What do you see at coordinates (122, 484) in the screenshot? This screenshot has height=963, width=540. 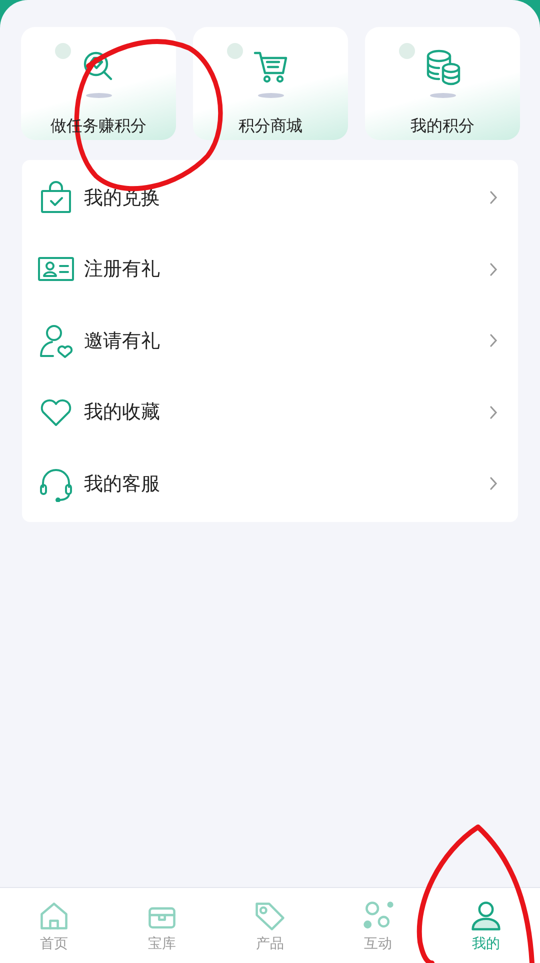 I see `menu-label: 我的客服` at bounding box center [122, 484].